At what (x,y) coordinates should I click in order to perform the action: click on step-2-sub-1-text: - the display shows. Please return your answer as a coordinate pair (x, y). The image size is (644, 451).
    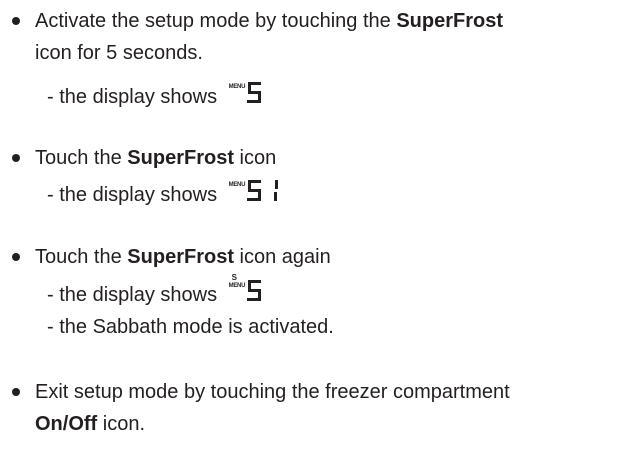
    Looking at the image, I should click on (132, 195).